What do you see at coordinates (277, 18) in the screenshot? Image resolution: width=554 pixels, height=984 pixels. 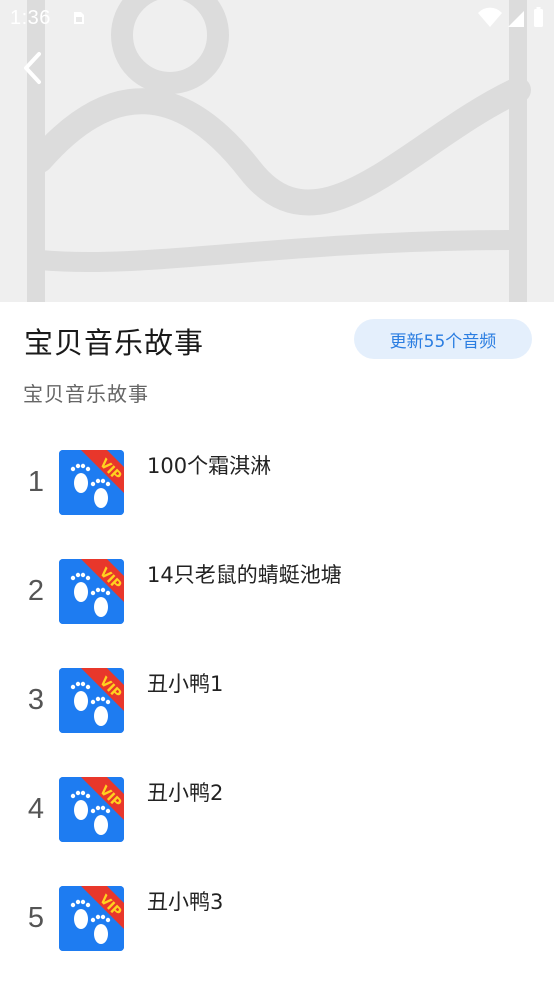 I see `status-bar: 1:36` at bounding box center [277, 18].